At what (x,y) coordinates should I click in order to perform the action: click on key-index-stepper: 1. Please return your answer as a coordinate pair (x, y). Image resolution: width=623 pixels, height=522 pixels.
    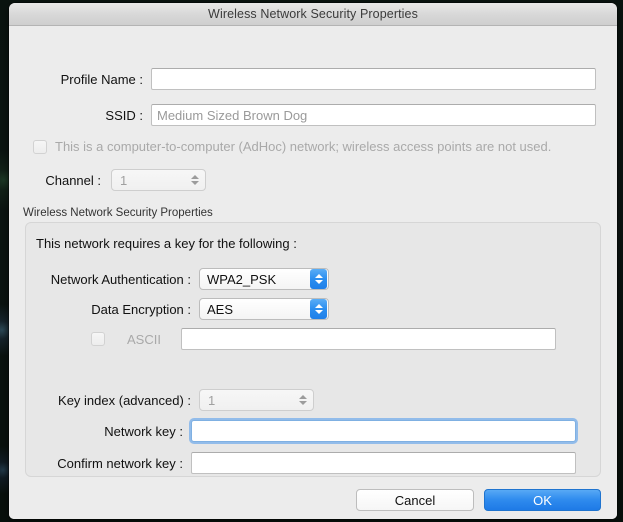
    Looking at the image, I should click on (256, 400).